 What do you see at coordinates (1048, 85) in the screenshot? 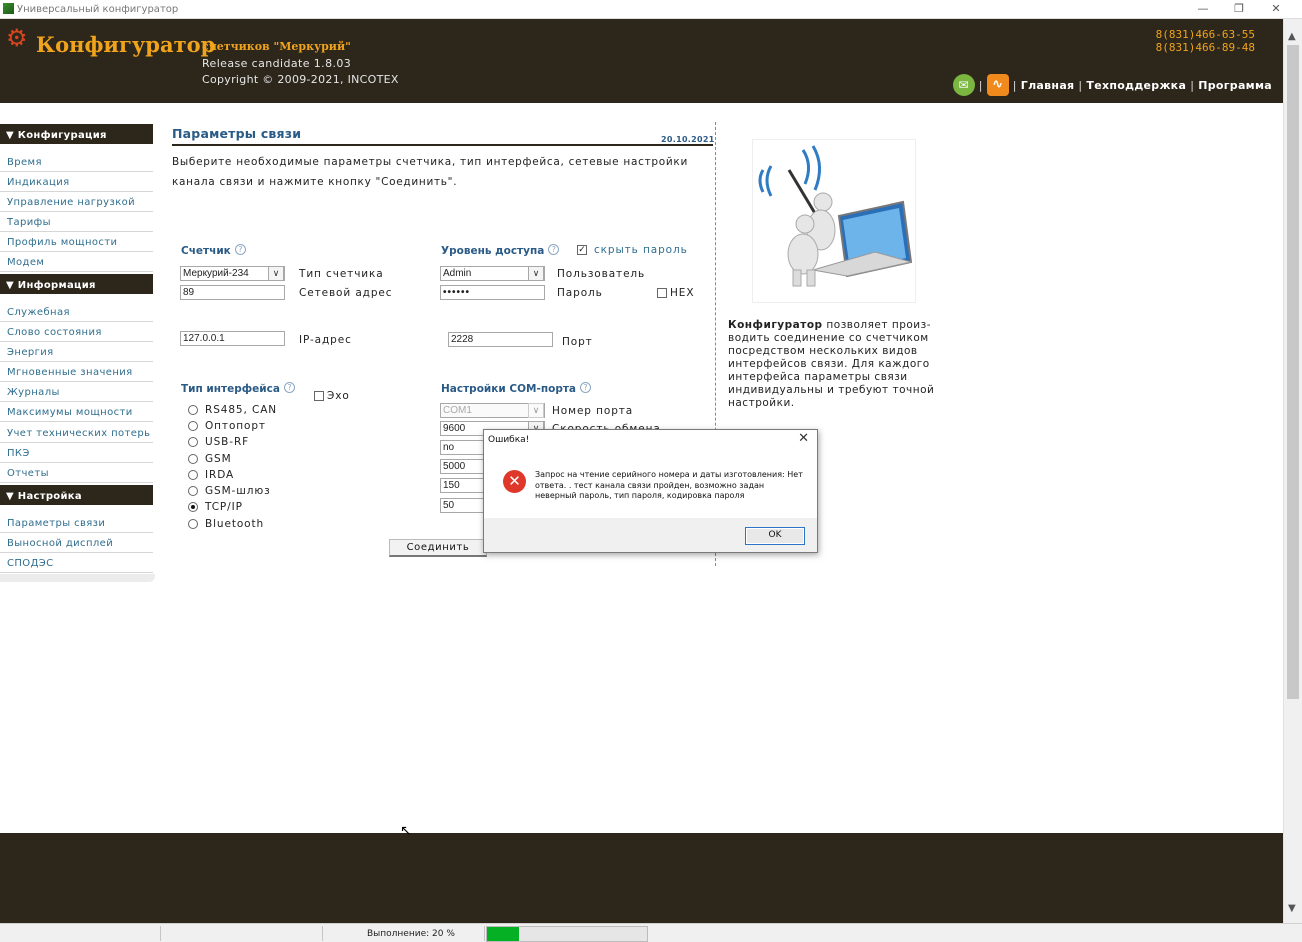
I see `nav-link-home: Главная` at bounding box center [1048, 85].